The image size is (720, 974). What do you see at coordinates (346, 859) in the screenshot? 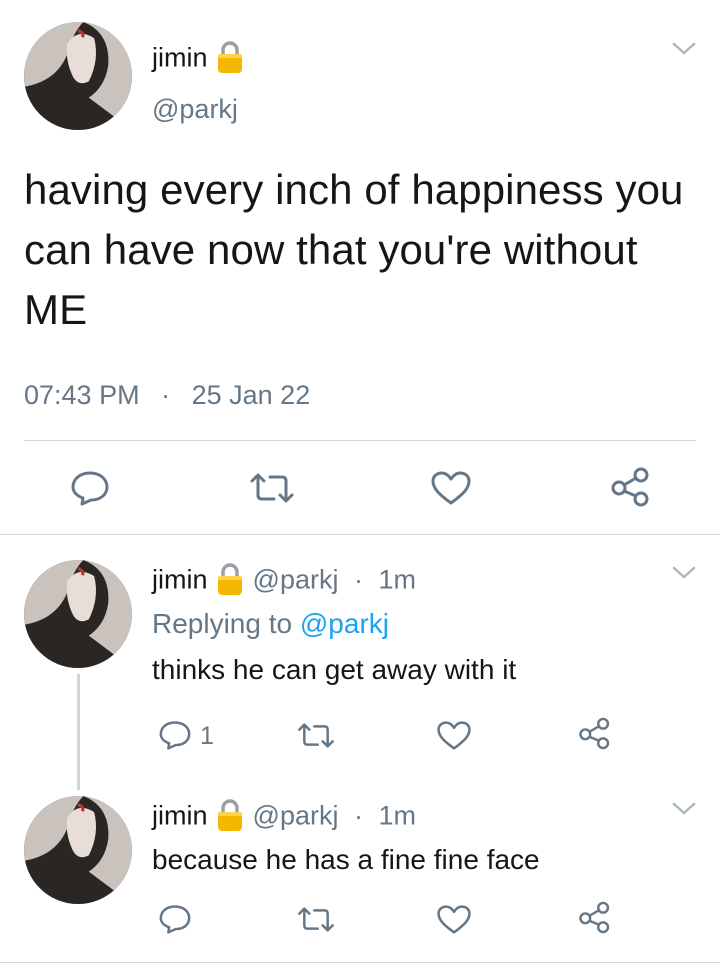
I see `tweet-text: because he has a fine fine face` at bounding box center [346, 859].